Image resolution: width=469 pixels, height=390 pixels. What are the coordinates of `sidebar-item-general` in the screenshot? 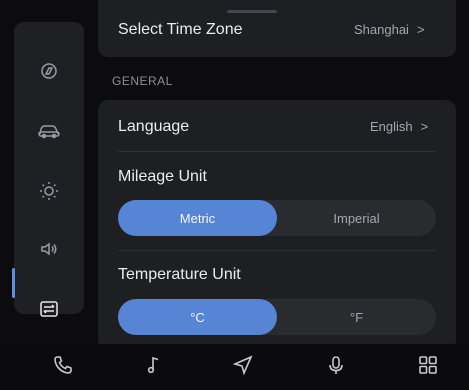 It's located at (49, 71).